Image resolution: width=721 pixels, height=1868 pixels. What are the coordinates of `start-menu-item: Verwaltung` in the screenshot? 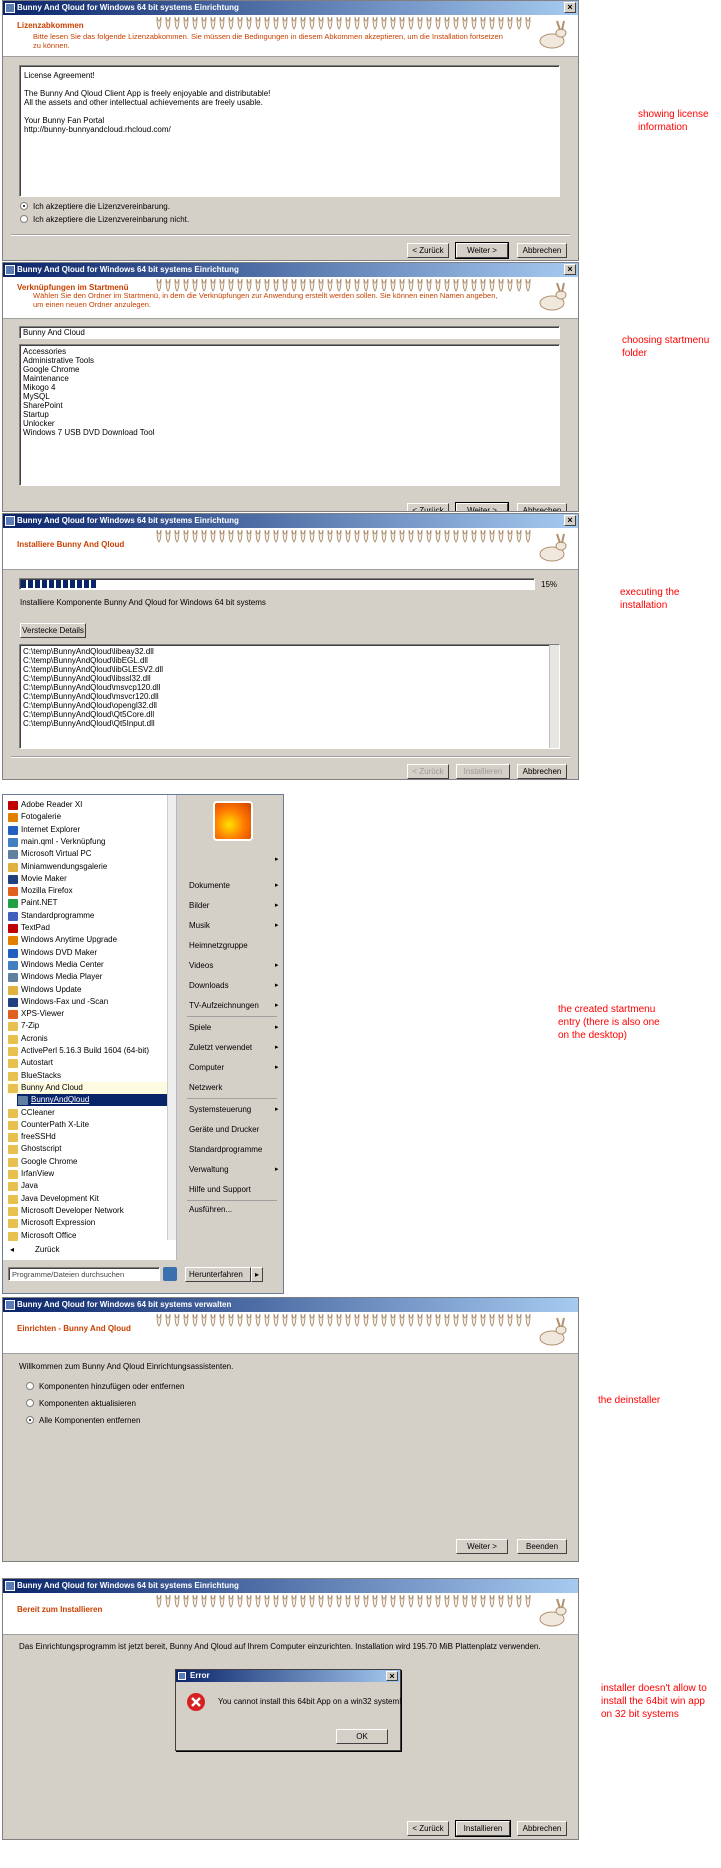 It's located at (209, 1170).